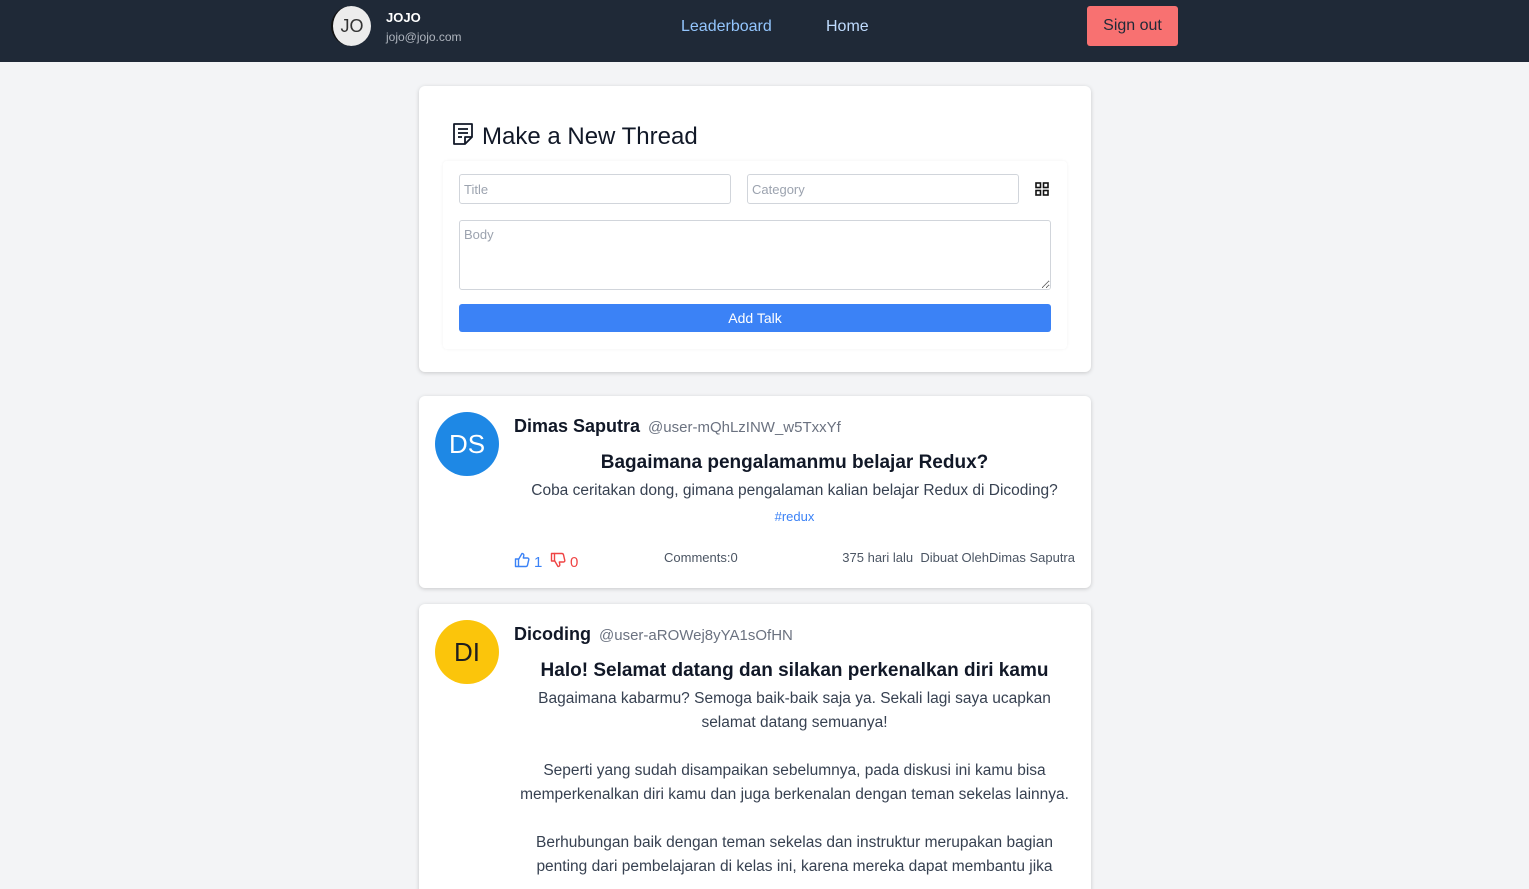 This screenshot has width=1529, height=889. Describe the element at coordinates (755, 318) in the screenshot. I see `add-talk-button: Add Talk` at that location.